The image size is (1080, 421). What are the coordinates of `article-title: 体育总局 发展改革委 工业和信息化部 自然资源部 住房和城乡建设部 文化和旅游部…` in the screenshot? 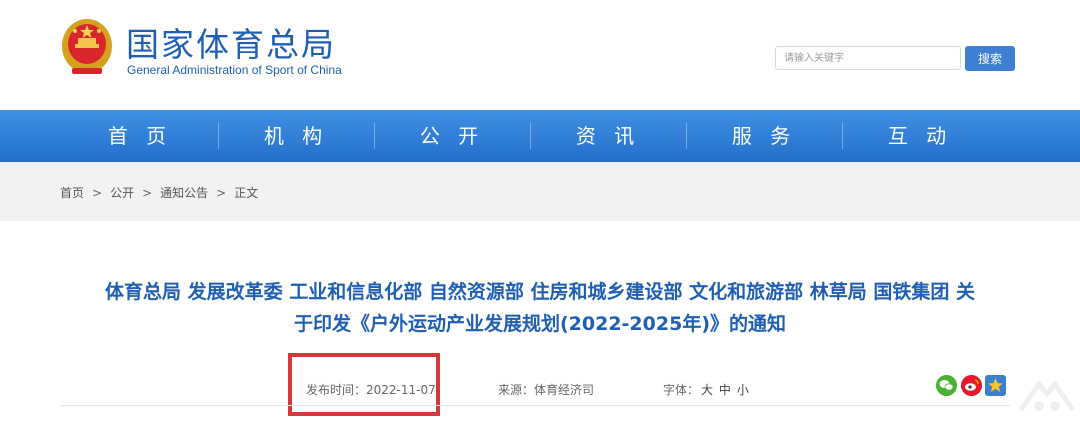 It's located at (540, 308).